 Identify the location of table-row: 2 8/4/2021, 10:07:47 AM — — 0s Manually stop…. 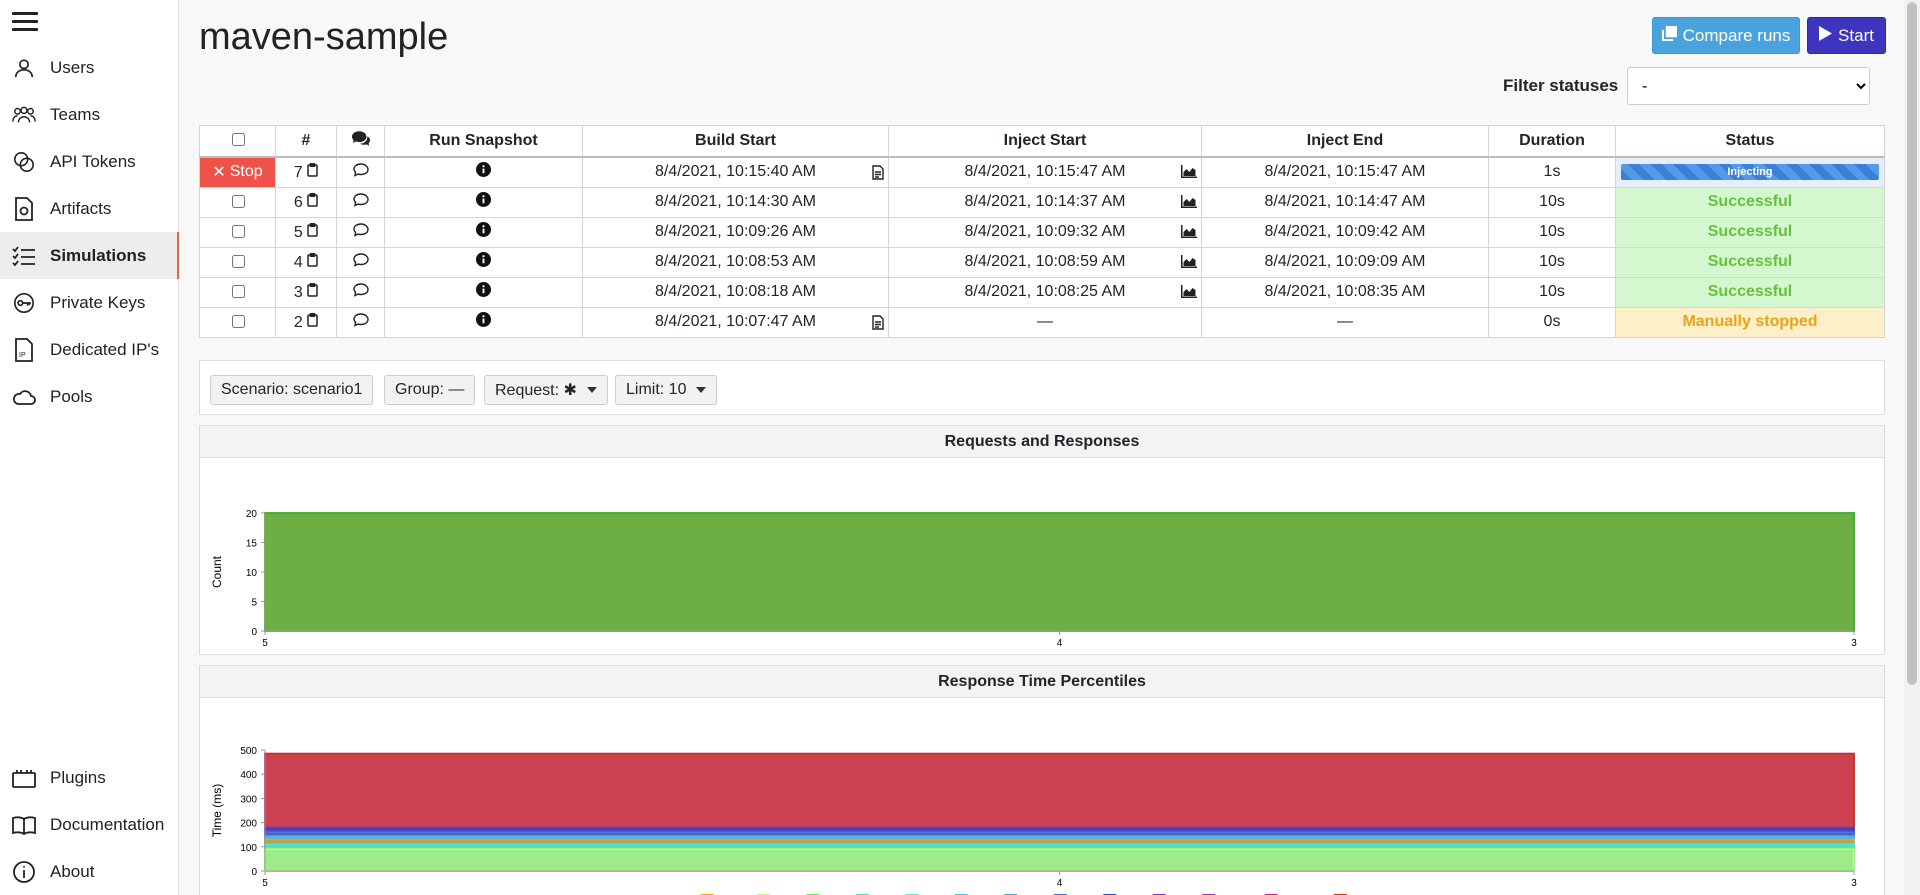
(1042, 322).